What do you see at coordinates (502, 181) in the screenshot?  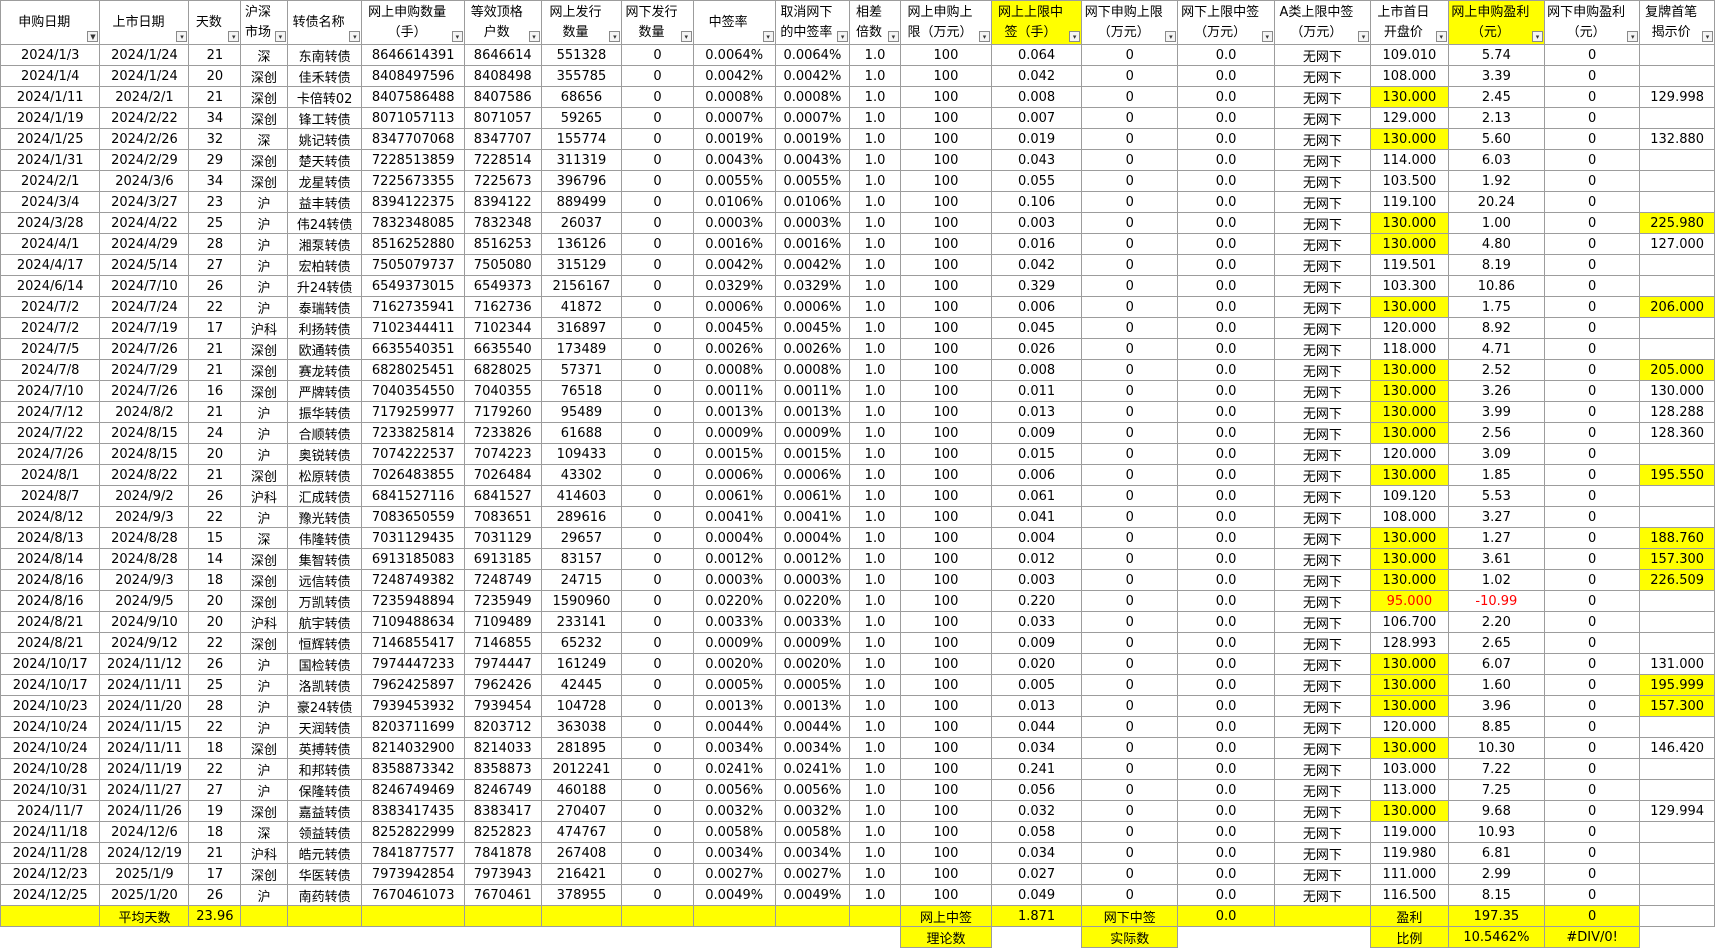 I see `table-cell: 7225673` at bounding box center [502, 181].